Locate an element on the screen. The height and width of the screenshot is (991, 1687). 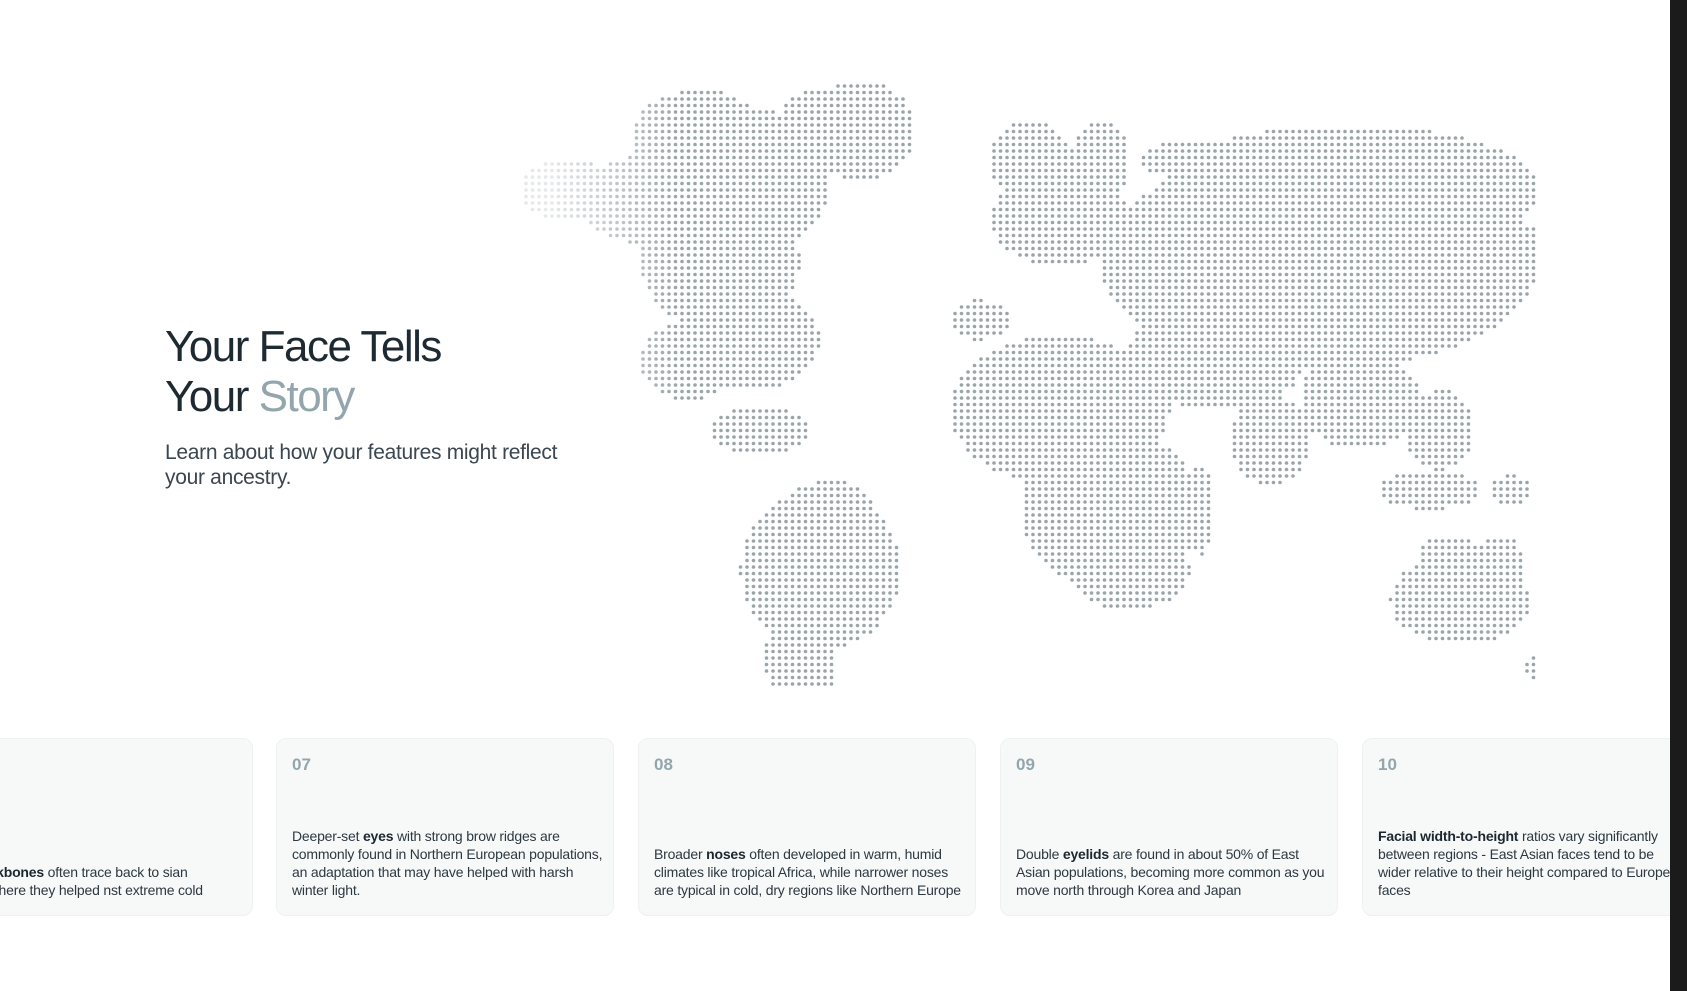
hero-title-word: Your is located at coordinates (212, 396).